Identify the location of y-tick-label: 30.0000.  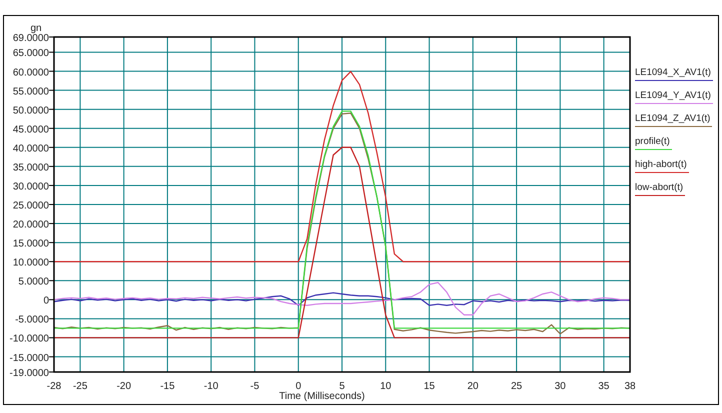
(30, 186).